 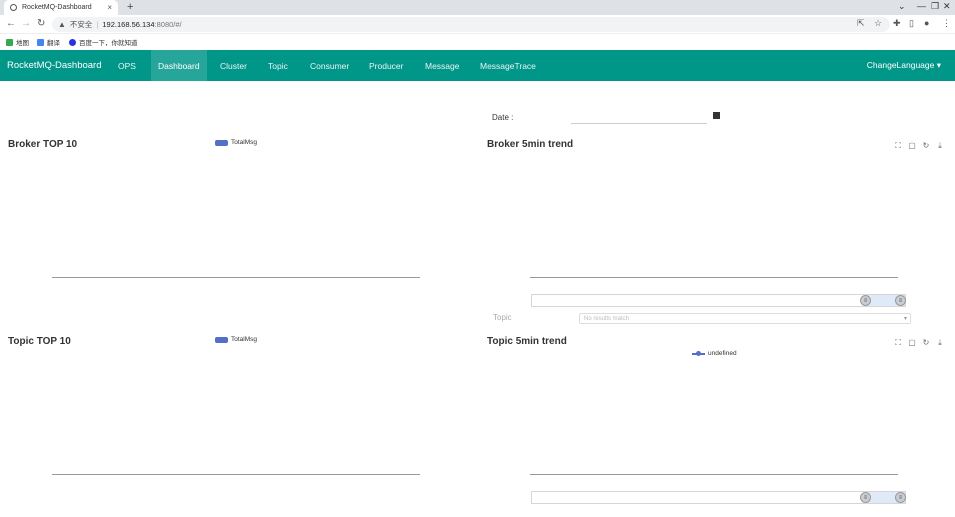 I want to click on broker-top10-legend: TotalMsg, so click(x=236, y=142).